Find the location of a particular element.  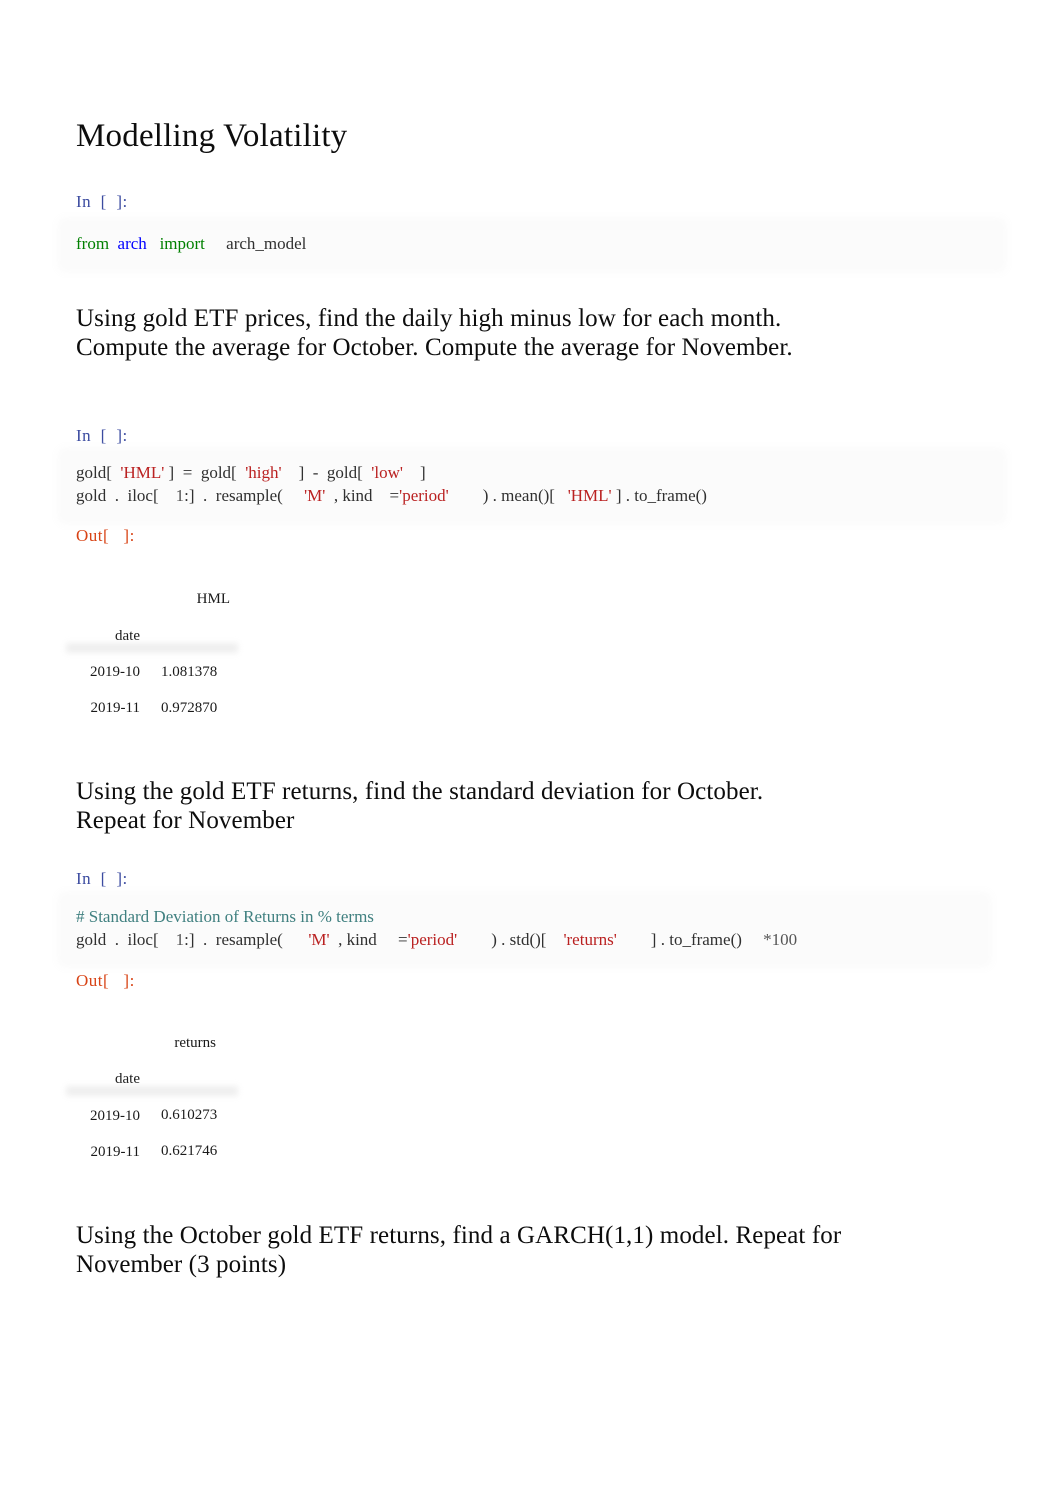

output-prompt-1: Out[ ]: is located at coordinates (105, 535).